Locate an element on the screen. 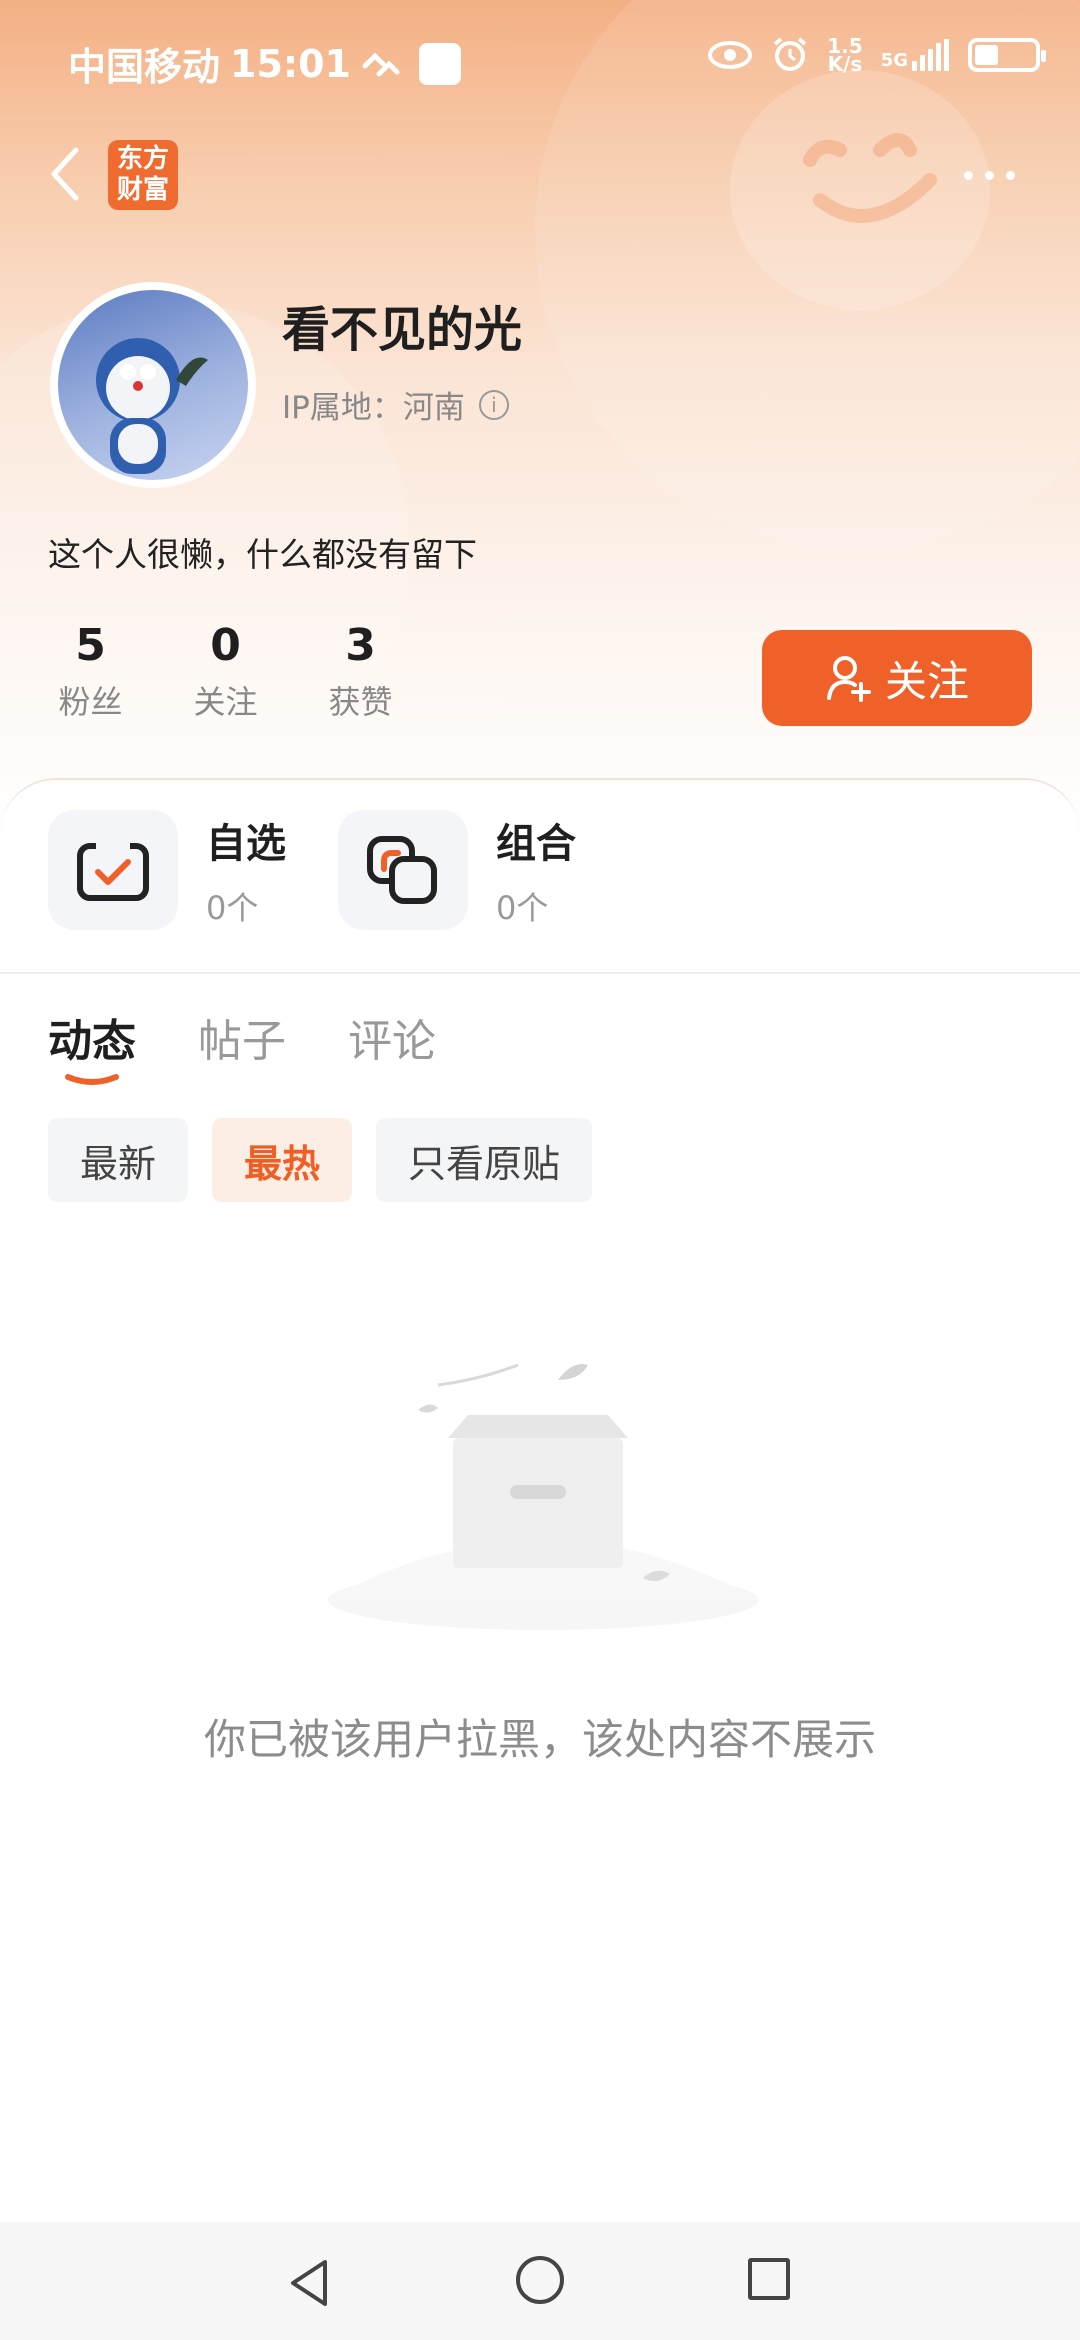 The height and width of the screenshot is (2340, 1080). portfolio-count: 0个 is located at coordinates (522, 908).